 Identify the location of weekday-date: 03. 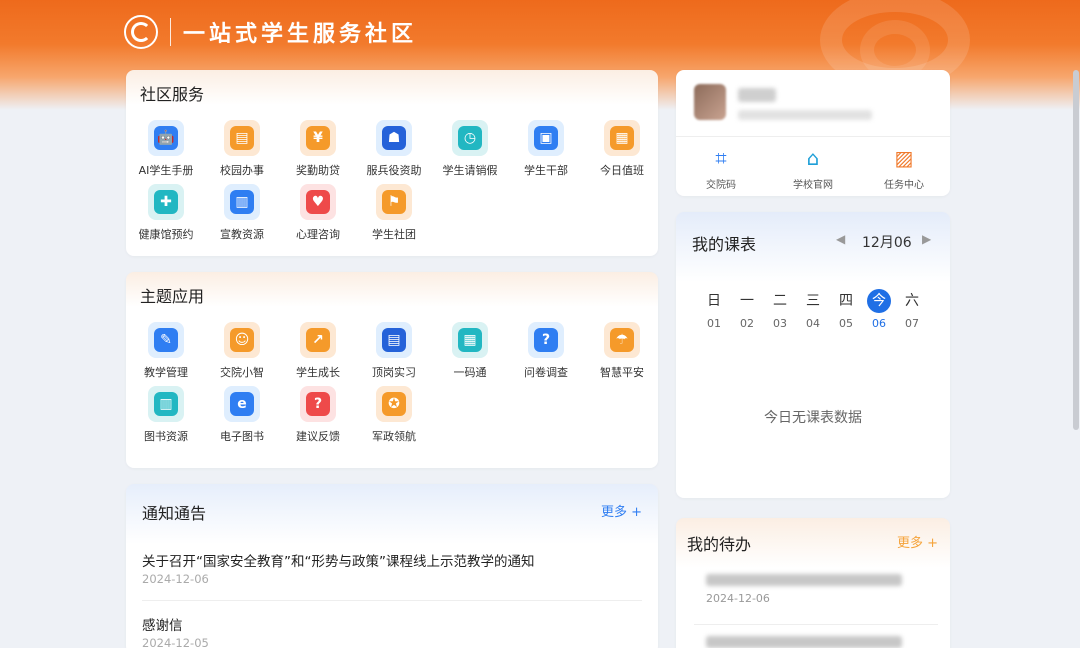
(780, 323).